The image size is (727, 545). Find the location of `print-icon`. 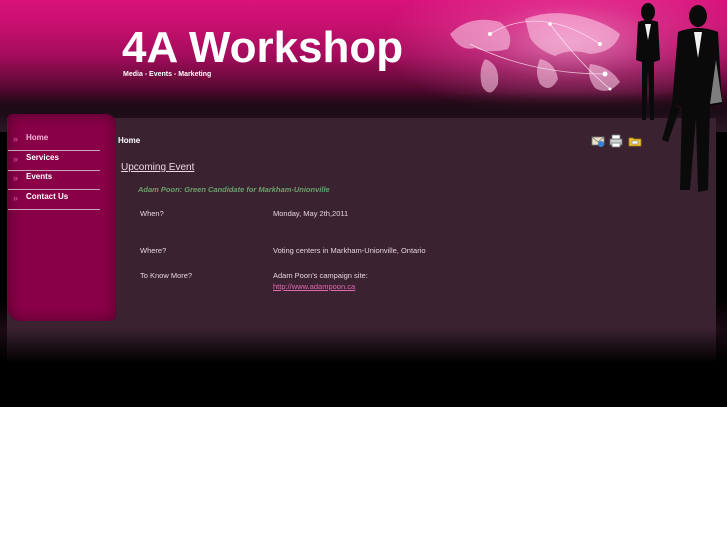

print-icon is located at coordinates (616, 141).